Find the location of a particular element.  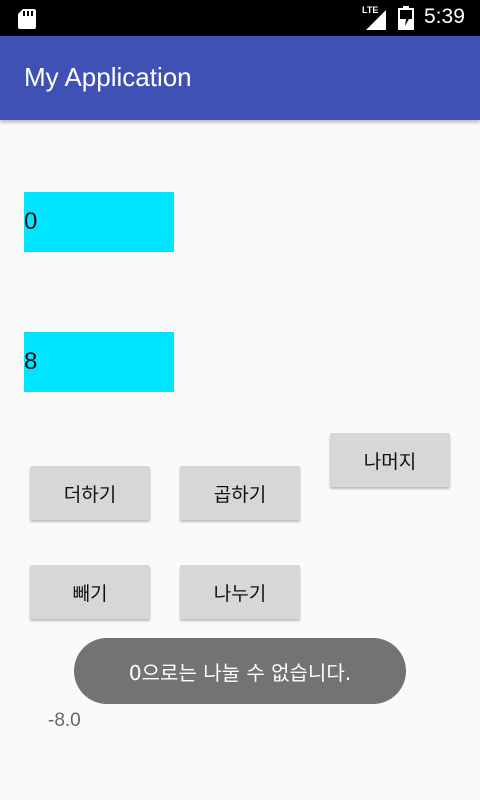

add-button: 더하기 is located at coordinates (90, 493).